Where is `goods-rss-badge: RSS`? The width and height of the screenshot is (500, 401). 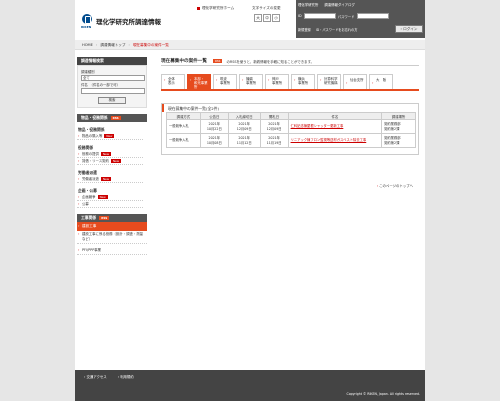
goods-rss-badge: RSS is located at coordinates (115, 118).